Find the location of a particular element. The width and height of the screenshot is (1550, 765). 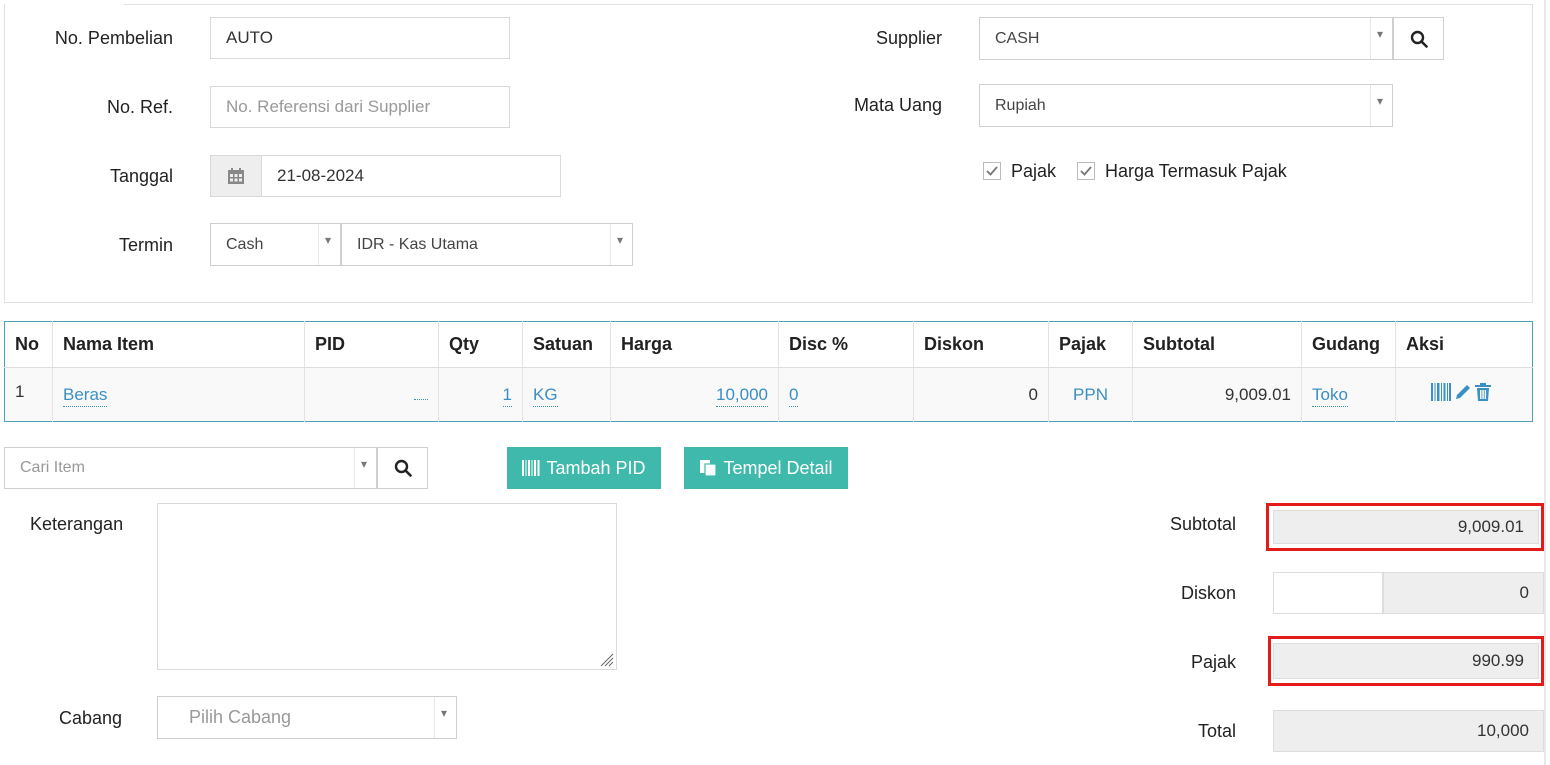

harga-termasuk-pajak-checkbox is located at coordinates (1086, 171).